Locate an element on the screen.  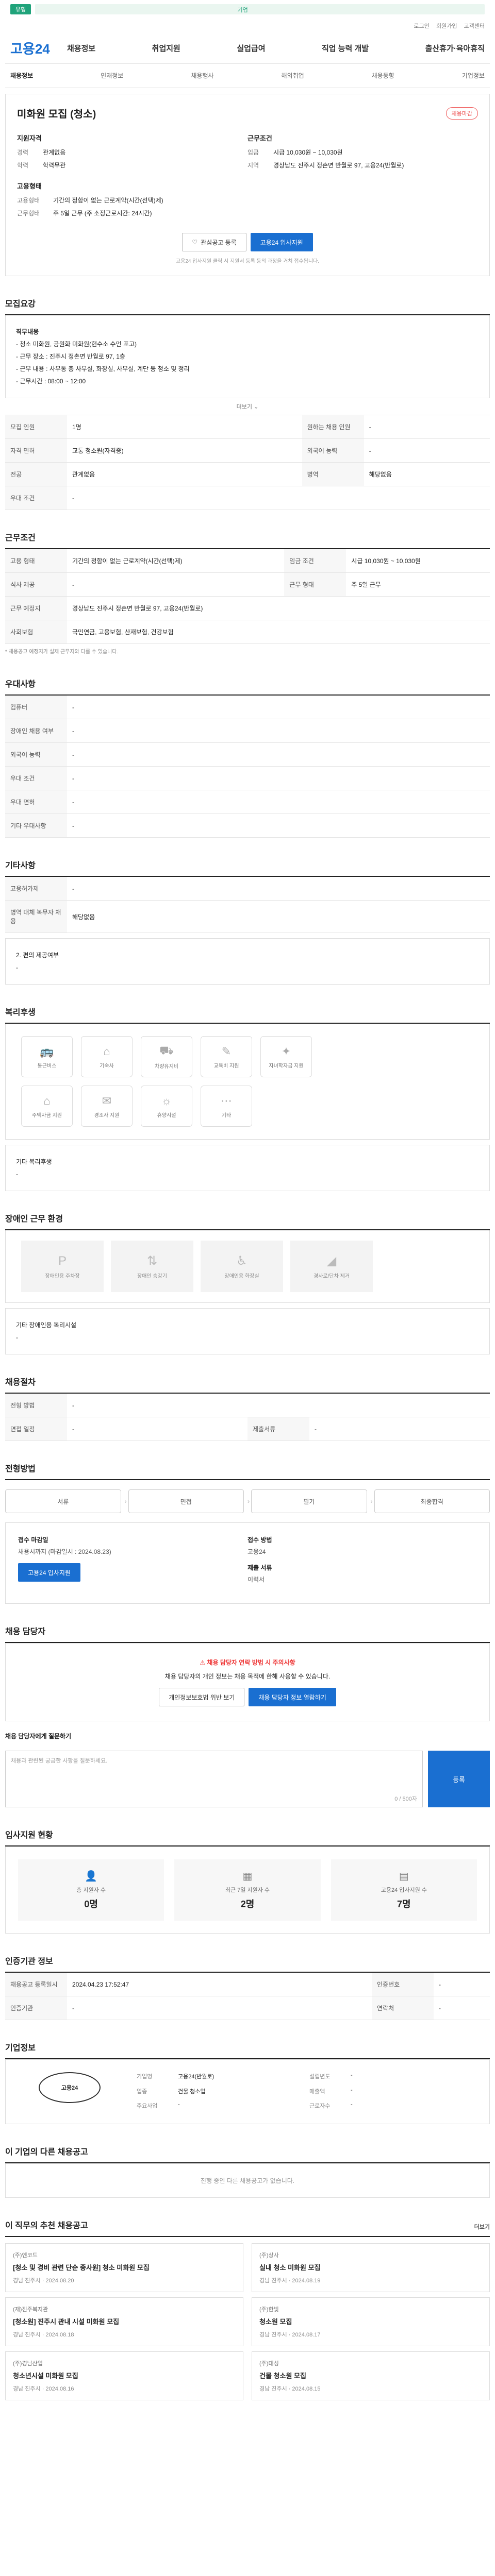
site-logo: 고용24 is located at coordinates (38, 48).